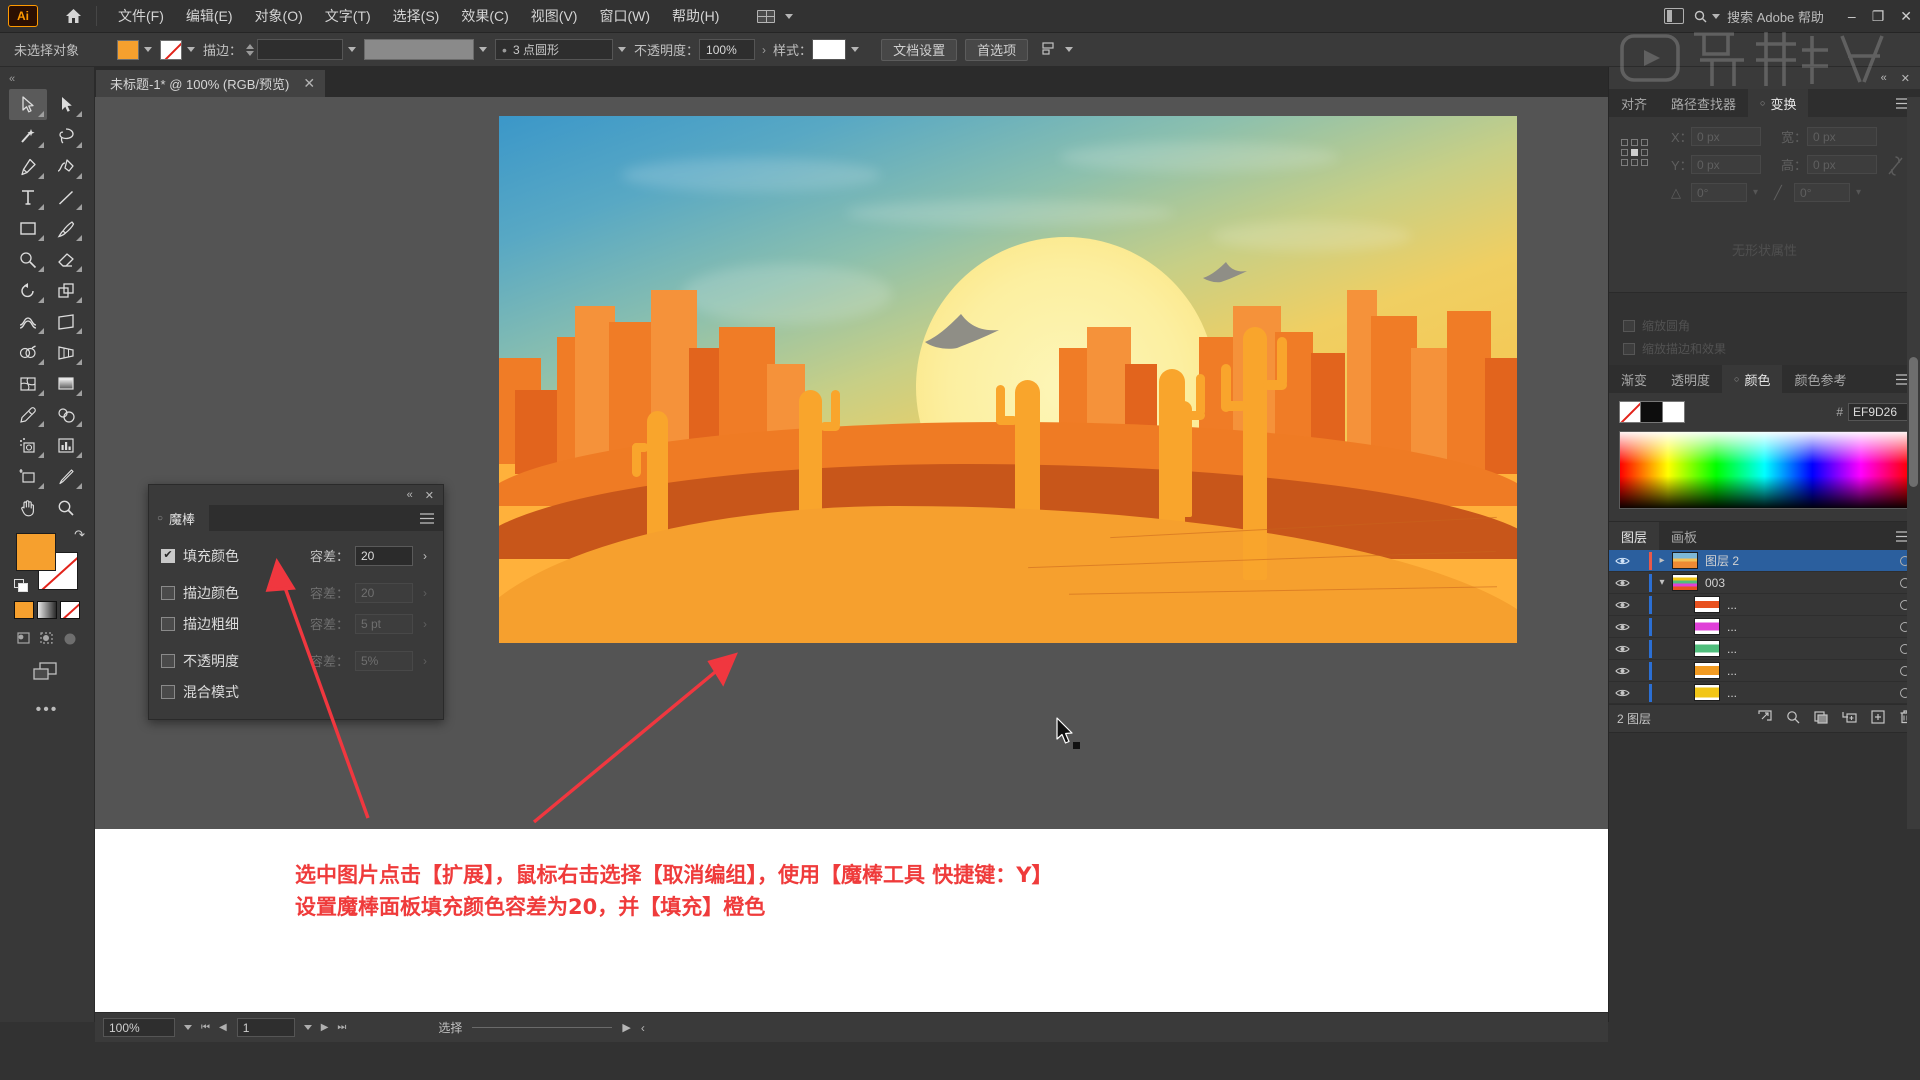 Image resolution: width=1920 pixels, height=1080 pixels. I want to click on tab-transparency: 透明度, so click(1691, 379).